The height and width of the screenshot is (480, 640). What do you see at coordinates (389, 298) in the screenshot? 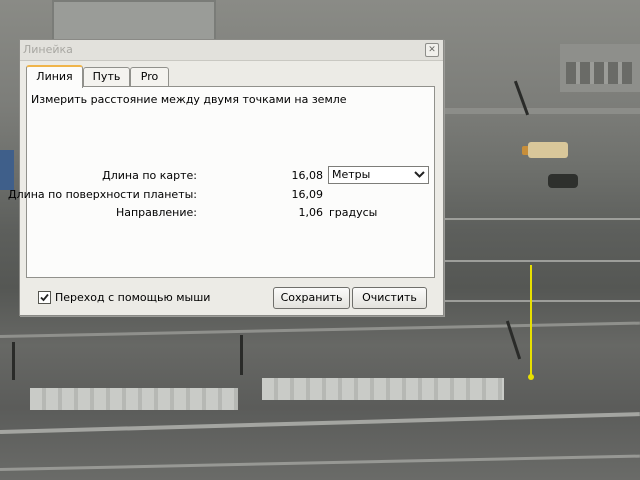
I see `clear-button: Очистить` at bounding box center [389, 298].